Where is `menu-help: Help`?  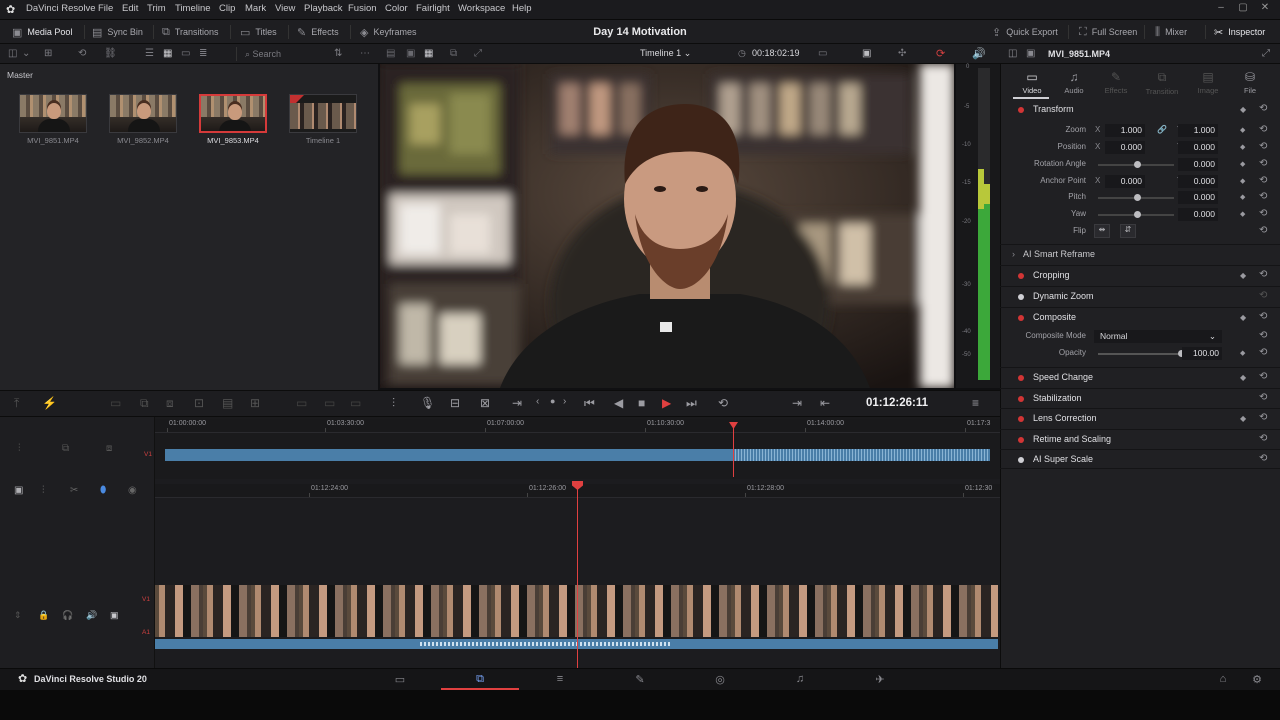 menu-help: Help is located at coordinates (522, 8).